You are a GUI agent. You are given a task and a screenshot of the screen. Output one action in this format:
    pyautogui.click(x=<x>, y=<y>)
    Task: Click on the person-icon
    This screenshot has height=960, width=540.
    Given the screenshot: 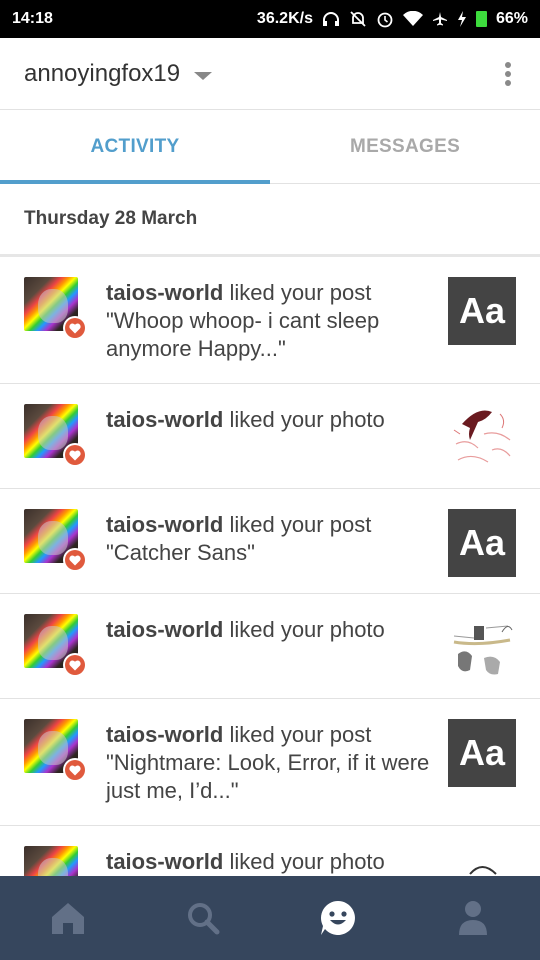 What is the action you would take?
    pyautogui.click(x=472, y=918)
    